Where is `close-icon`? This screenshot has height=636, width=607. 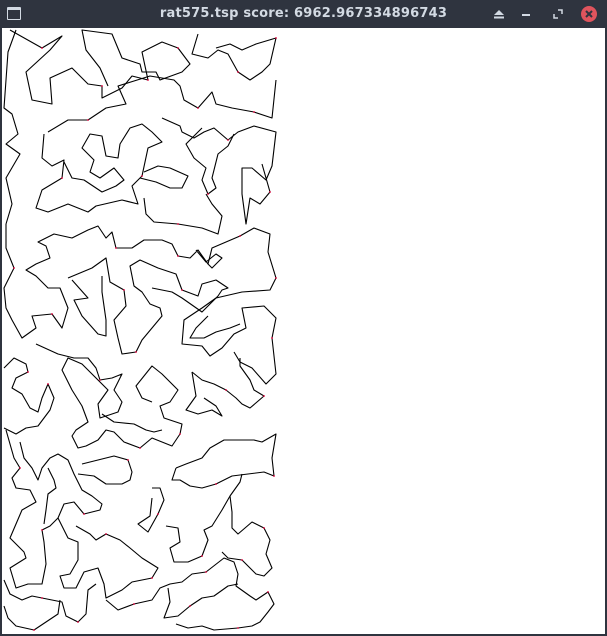 close-icon is located at coordinates (589, 14).